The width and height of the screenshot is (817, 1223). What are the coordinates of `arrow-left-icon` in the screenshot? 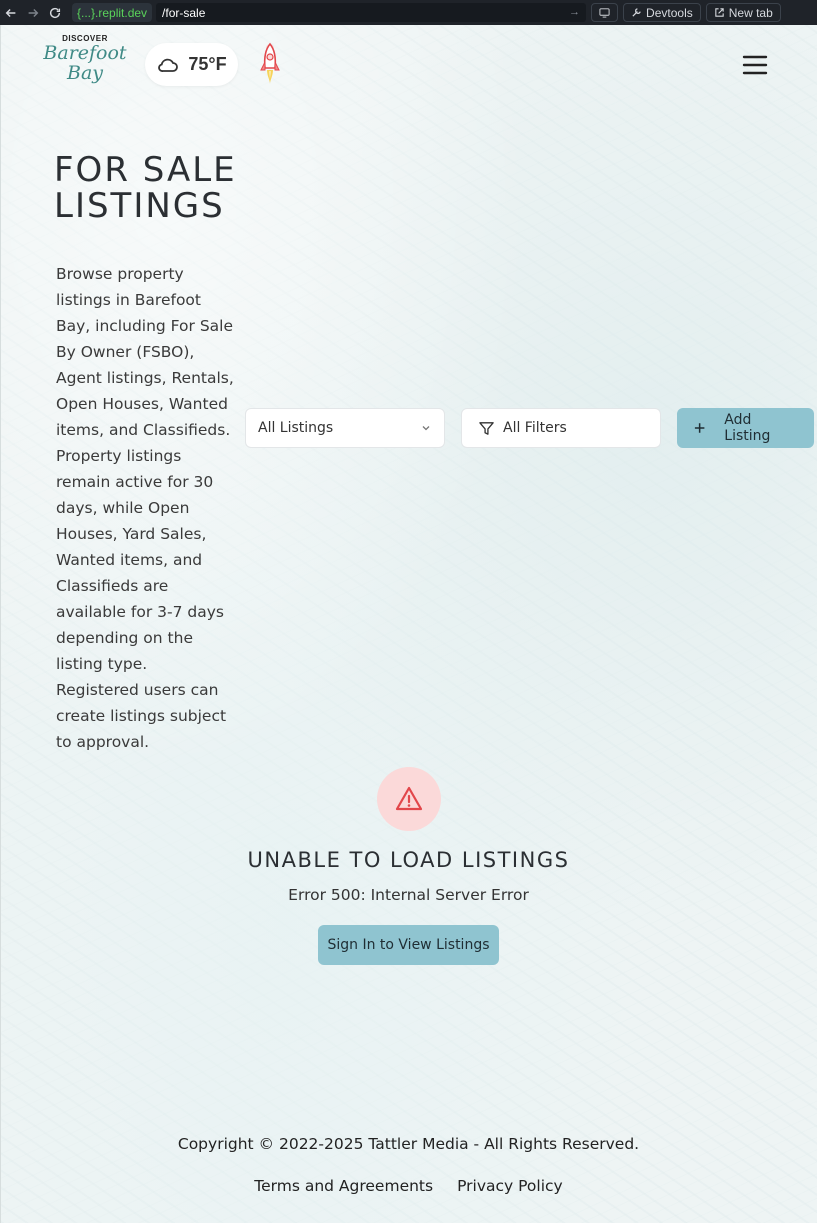 It's located at (10, 12).